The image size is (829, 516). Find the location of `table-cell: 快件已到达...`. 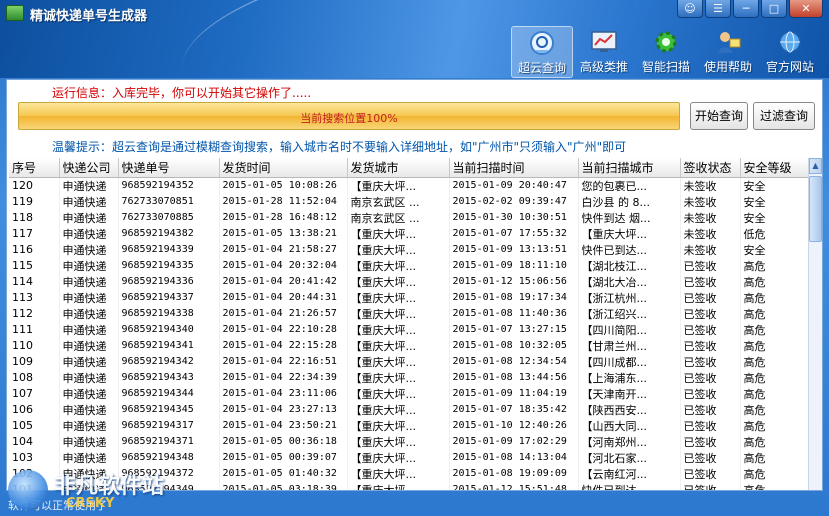

table-cell: 快件已到达... is located at coordinates (629, 485).